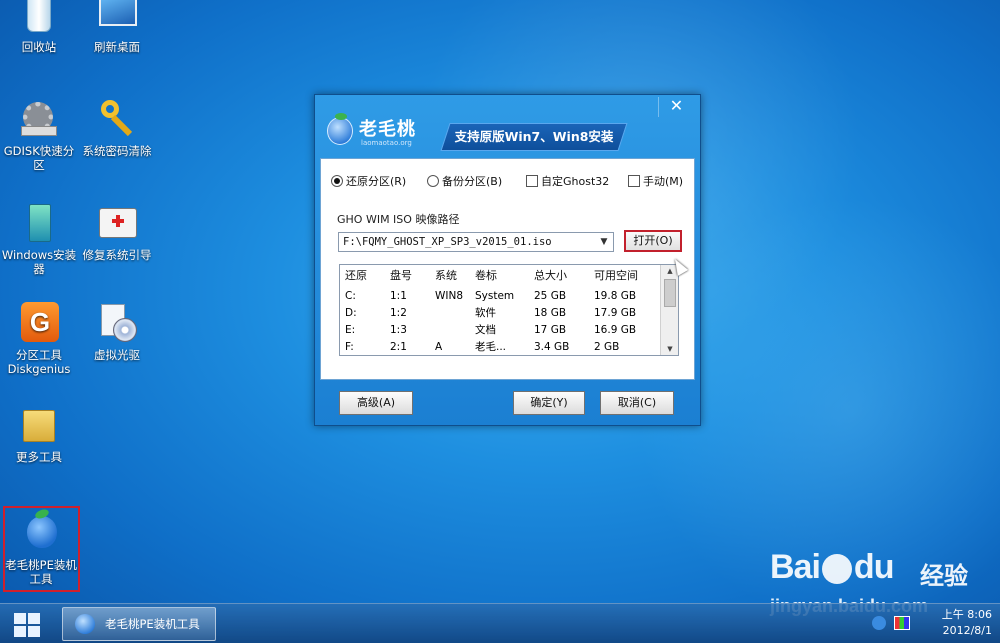  What do you see at coordinates (20, 618) in the screenshot?
I see `windows-logo-icon` at bounding box center [20, 618].